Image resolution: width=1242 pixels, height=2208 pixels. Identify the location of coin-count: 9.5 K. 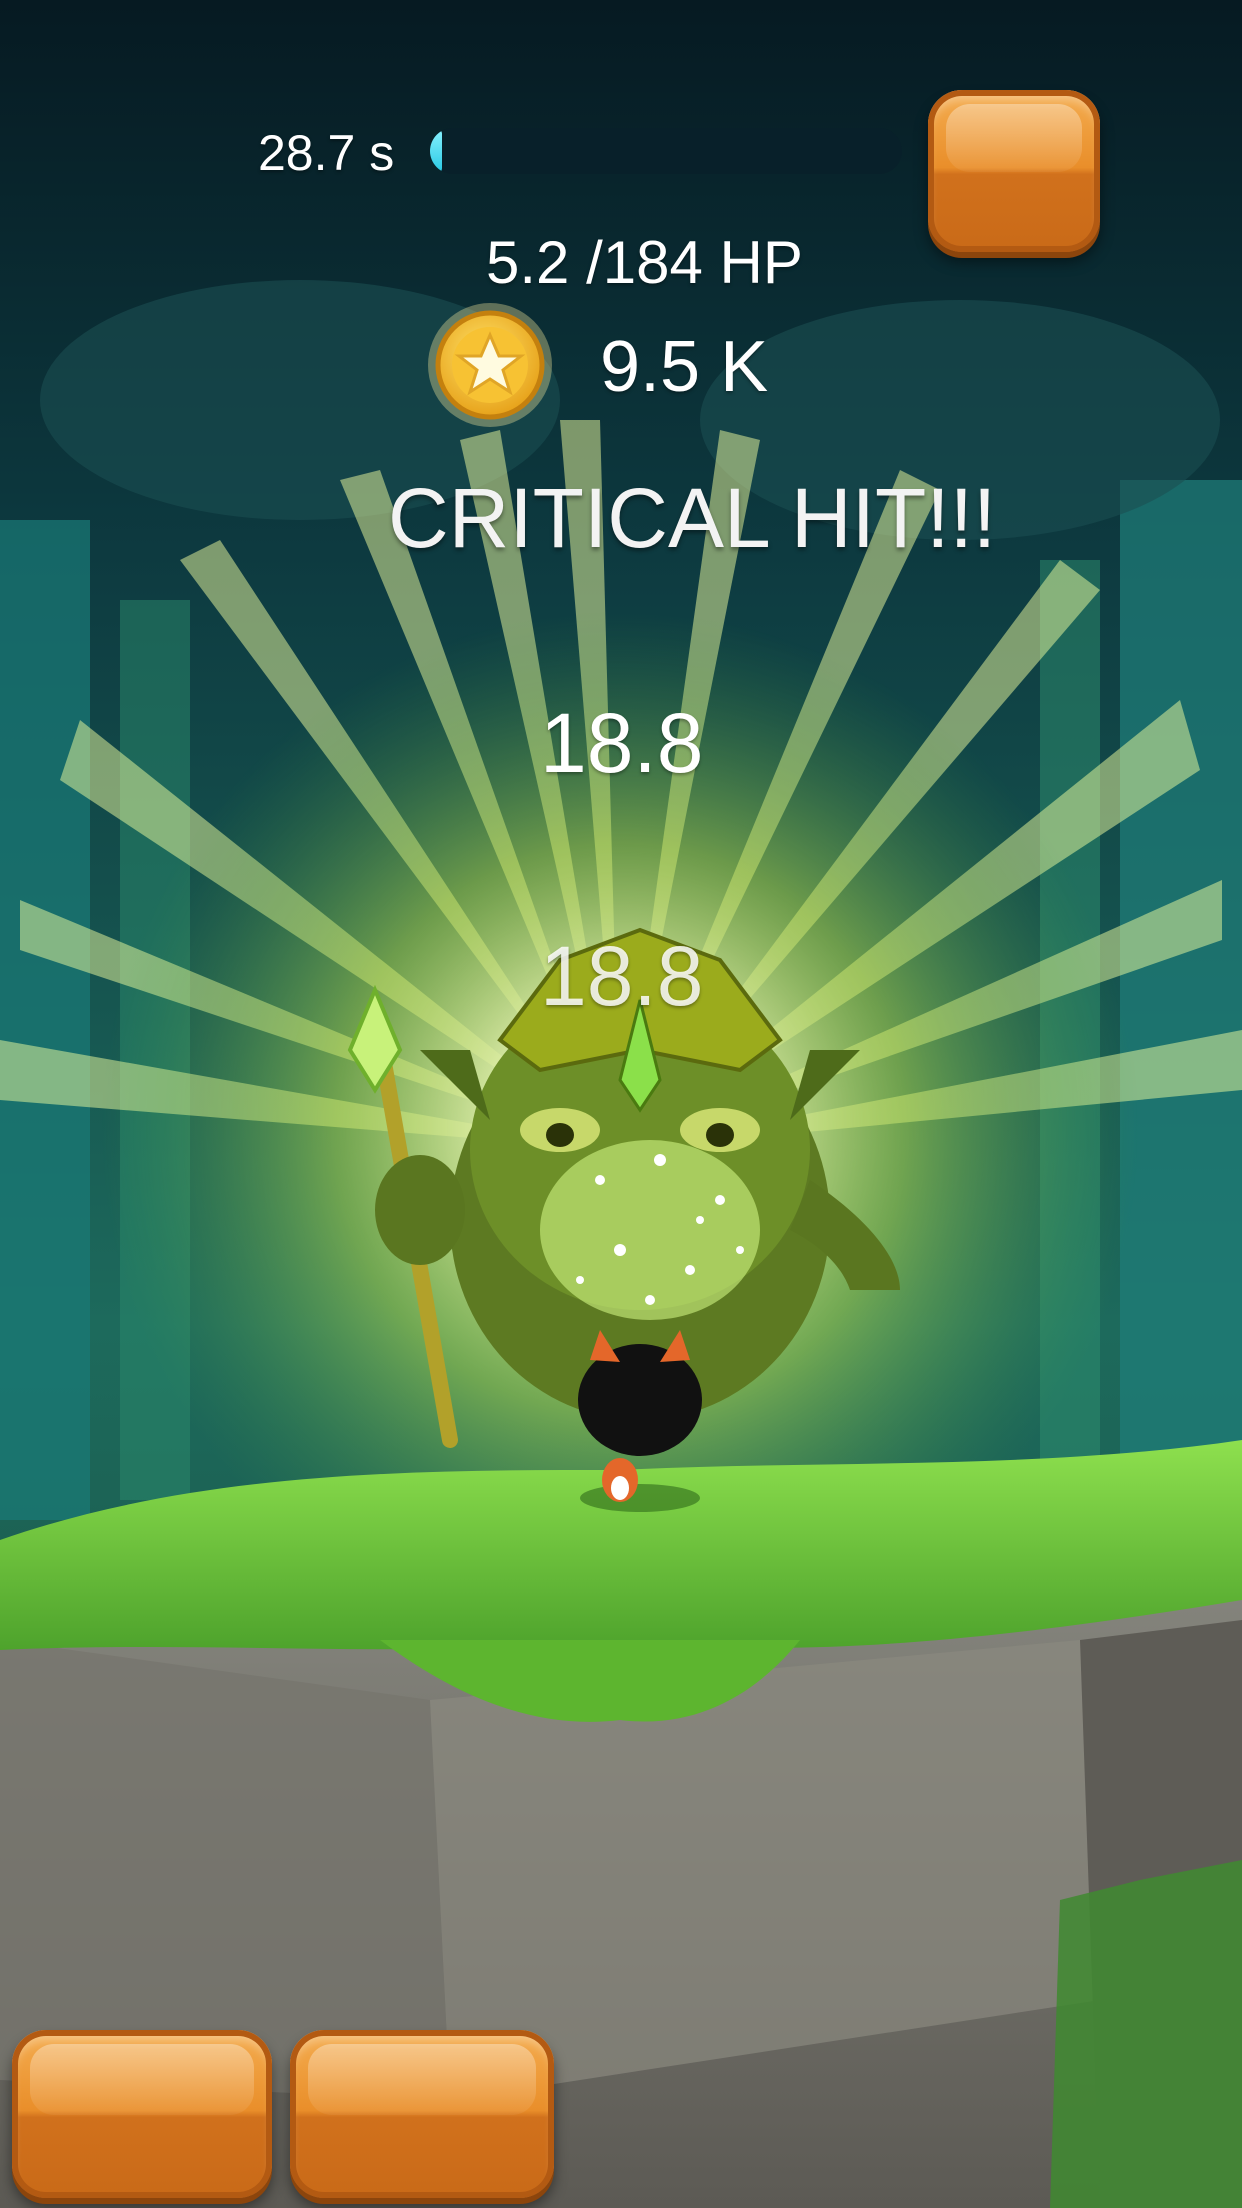
(684, 367).